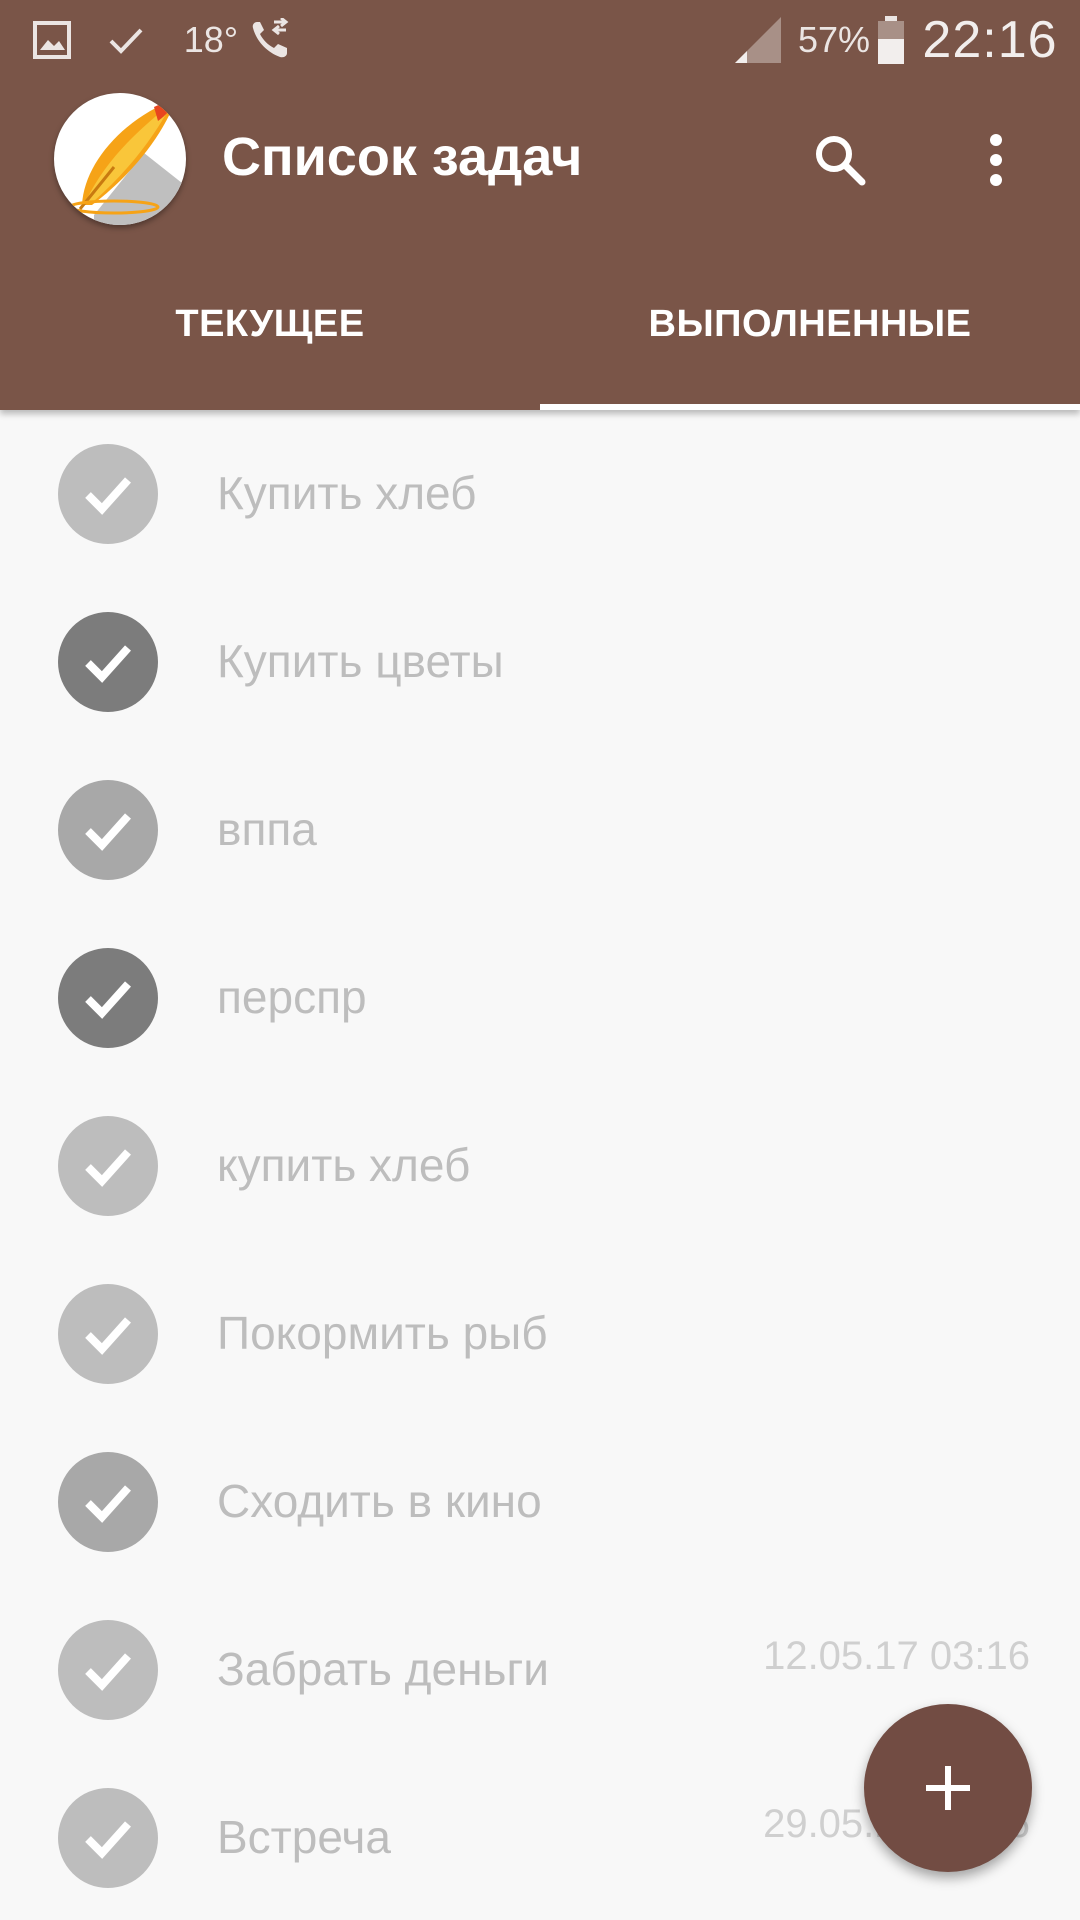 This screenshot has width=1080, height=1920. I want to click on task-label: вппа, so click(267, 829).